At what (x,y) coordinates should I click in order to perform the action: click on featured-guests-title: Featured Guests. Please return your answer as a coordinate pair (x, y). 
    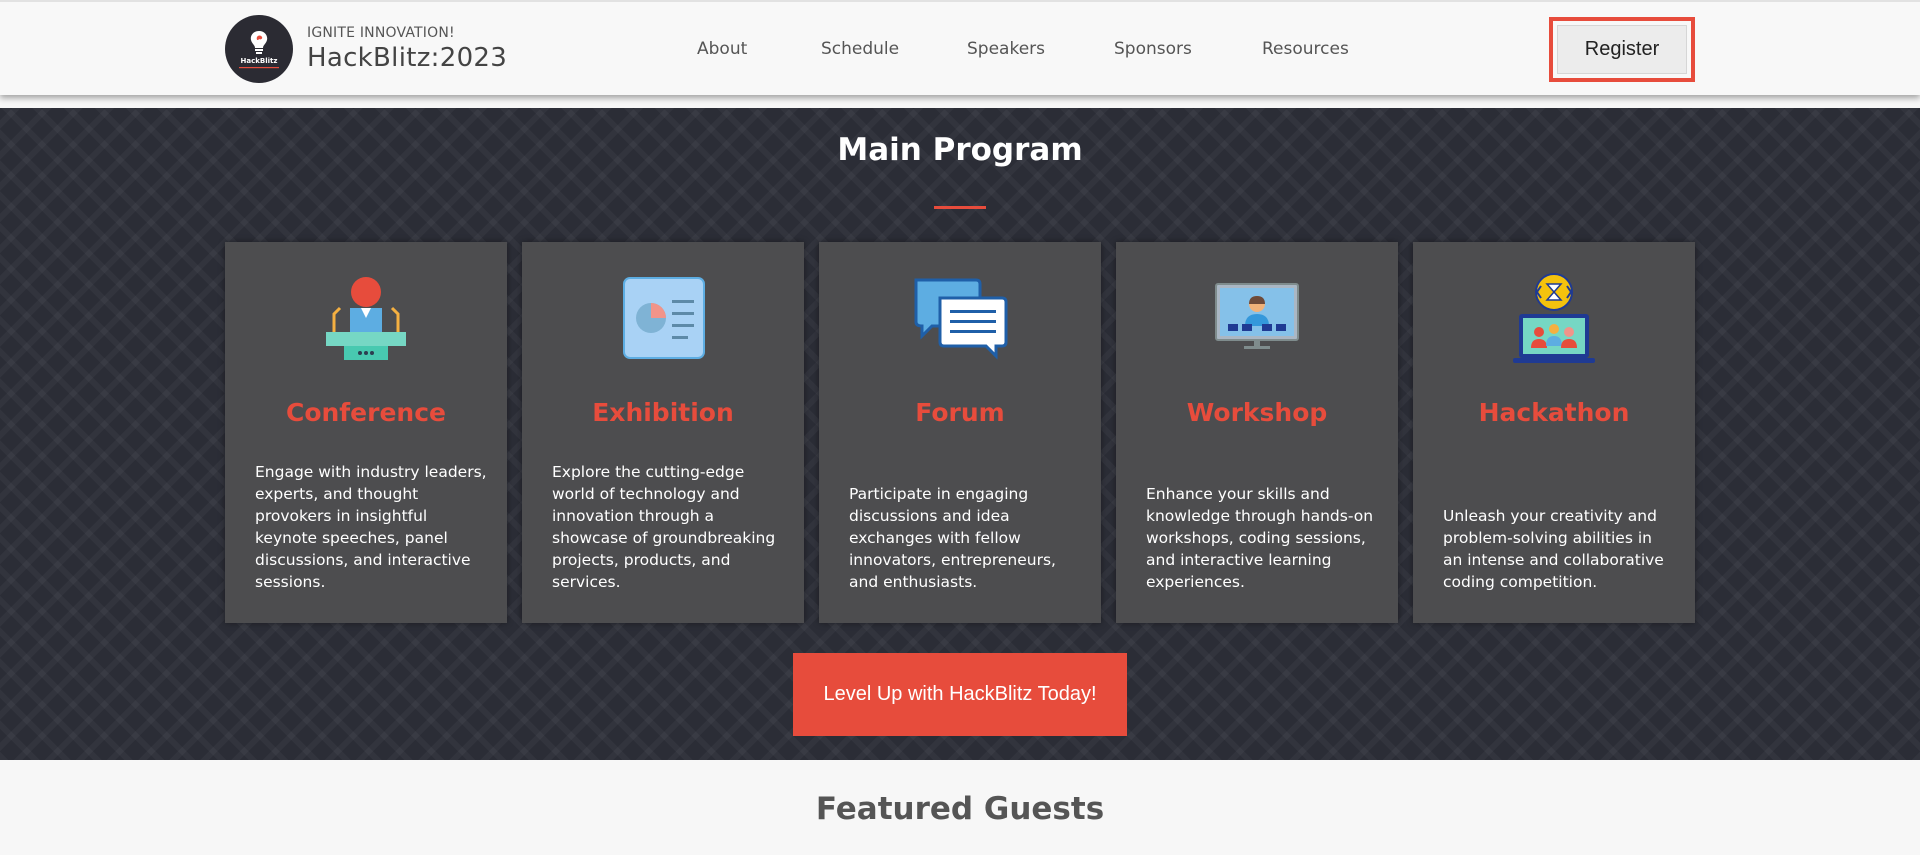
    Looking at the image, I should click on (960, 809).